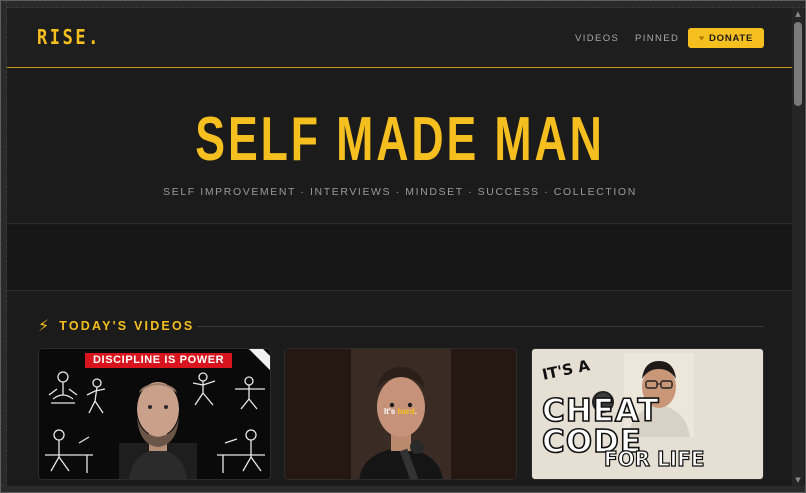 The height and width of the screenshot is (493, 806). Describe the element at coordinates (400, 258) in the screenshot. I see `spacer-band` at that location.